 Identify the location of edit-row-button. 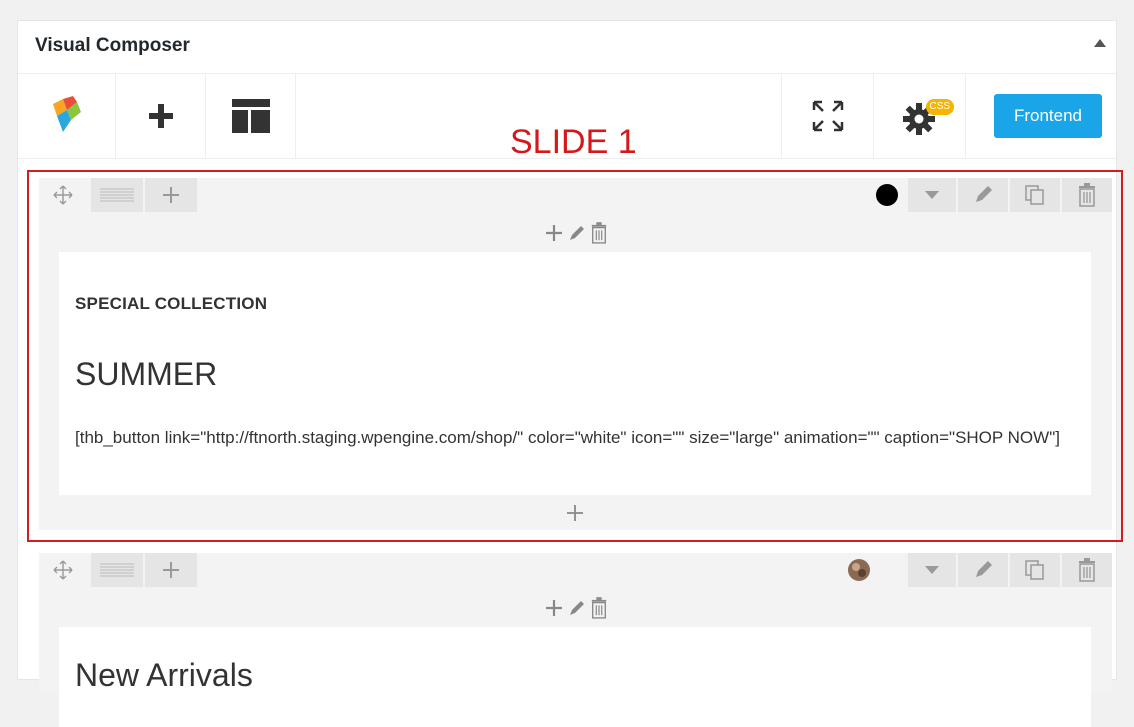
(983, 570).